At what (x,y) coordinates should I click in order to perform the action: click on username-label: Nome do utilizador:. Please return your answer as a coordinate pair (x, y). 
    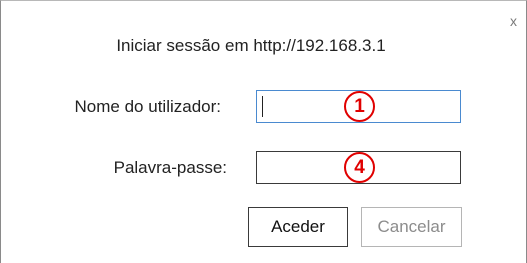
    Looking at the image, I should click on (147, 106).